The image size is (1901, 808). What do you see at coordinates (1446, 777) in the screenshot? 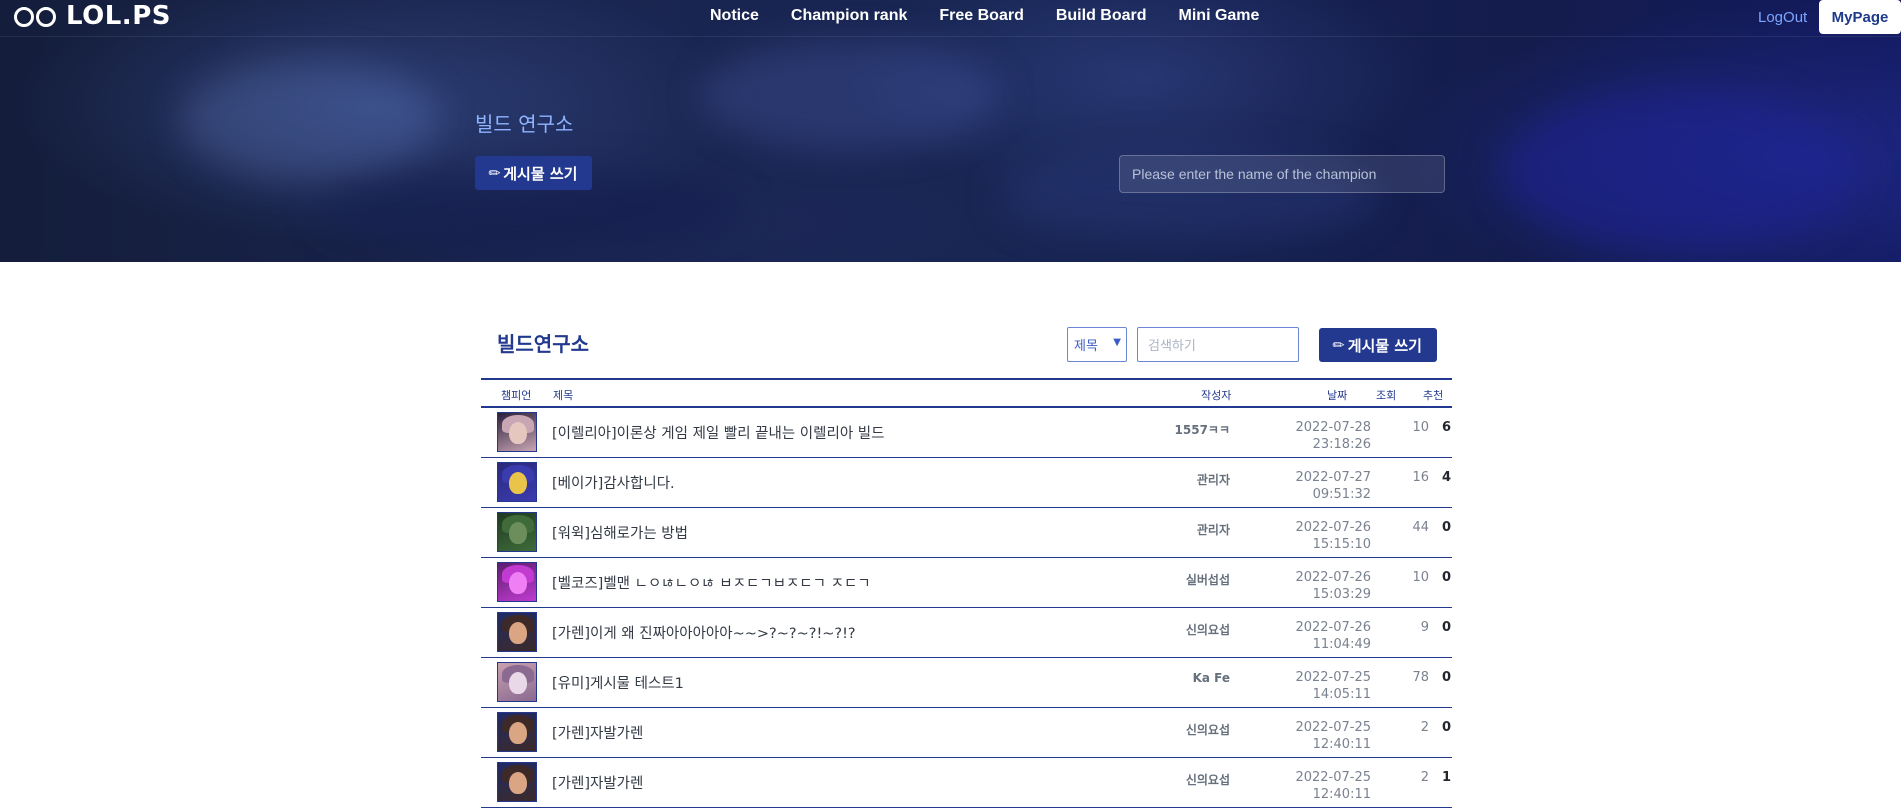
I see `post-recommends: 1` at bounding box center [1446, 777].